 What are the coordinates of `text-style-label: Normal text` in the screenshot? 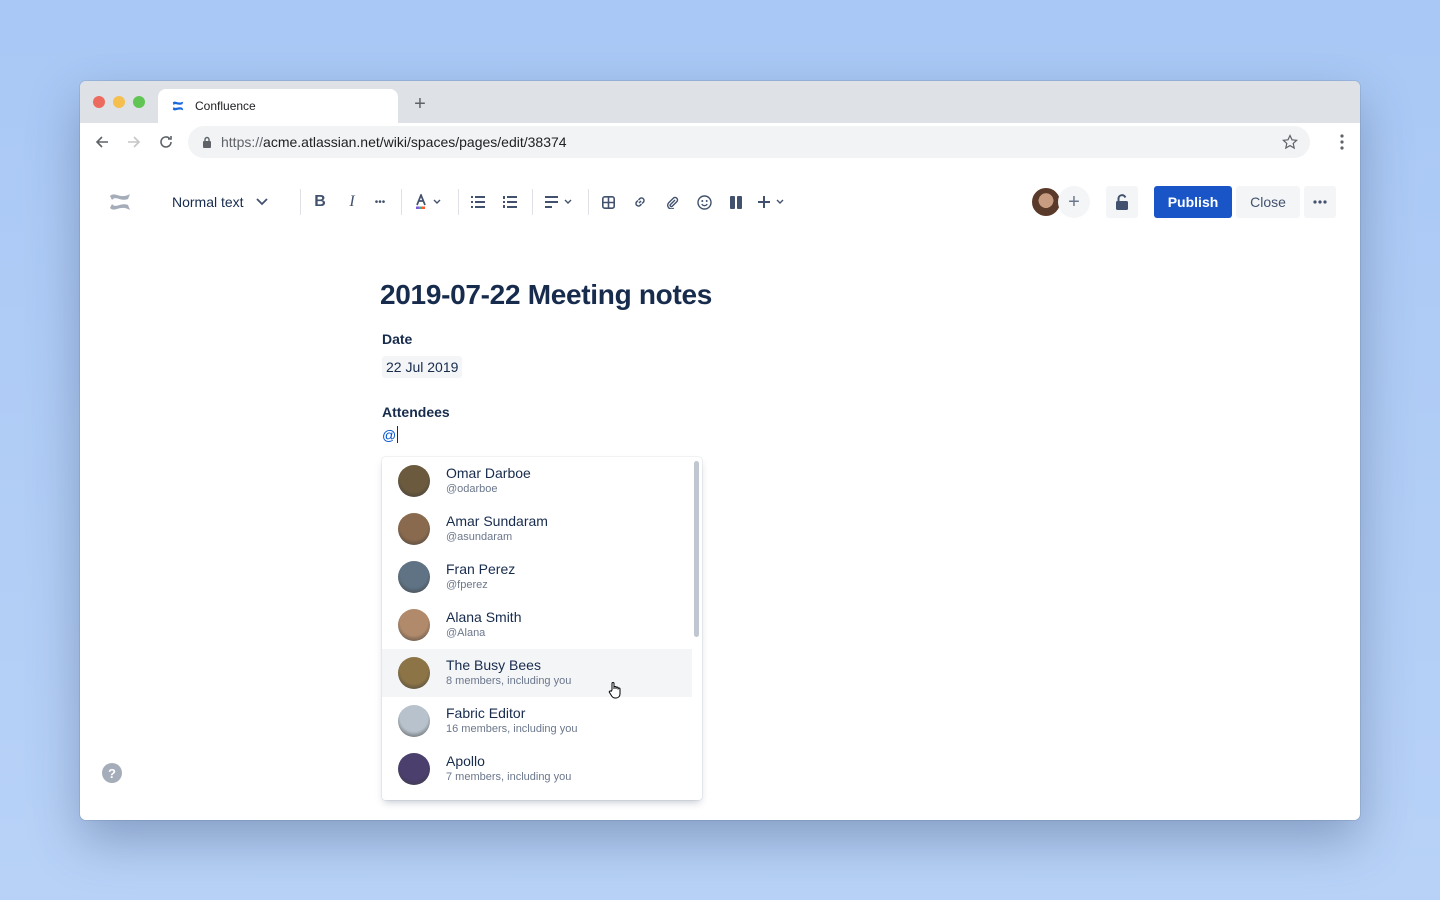 It's located at (208, 202).